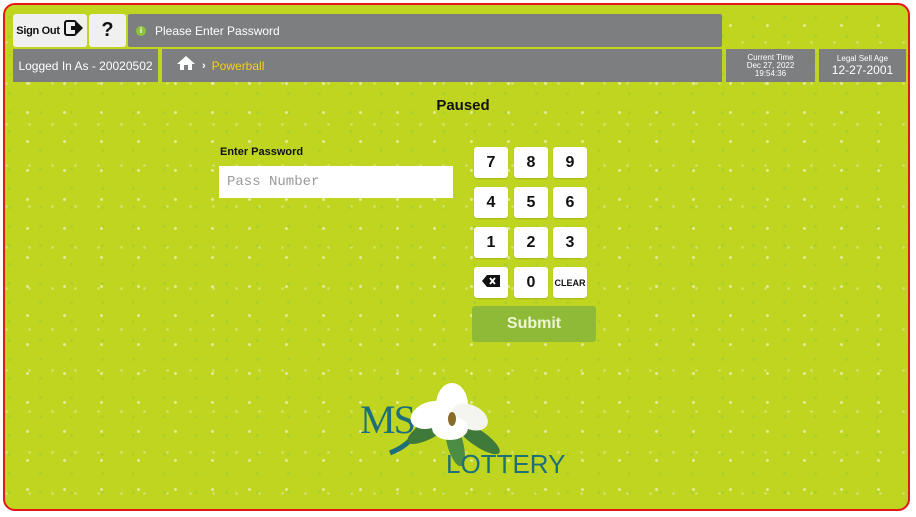 The image size is (916, 517). What do you see at coordinates (570, 162) in the screenshot?
I see `key-9: 9` at bounding box center [570, 162].